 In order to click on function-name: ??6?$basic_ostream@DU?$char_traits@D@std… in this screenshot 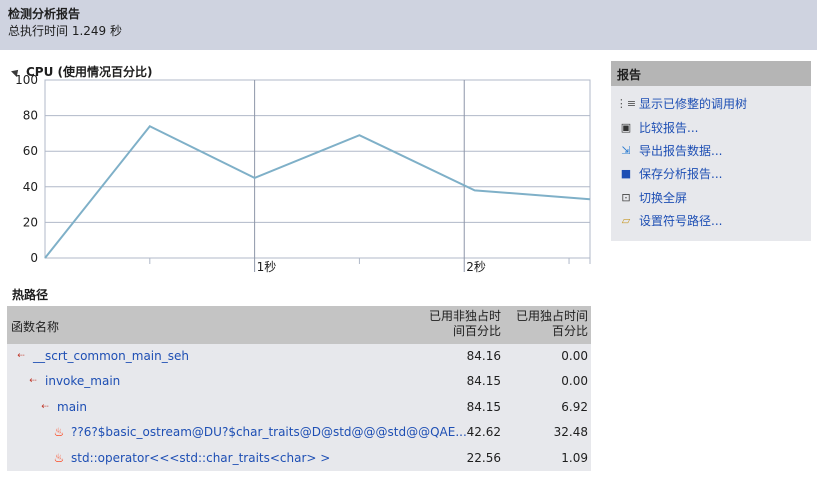, I will do `click(269, 432)`.